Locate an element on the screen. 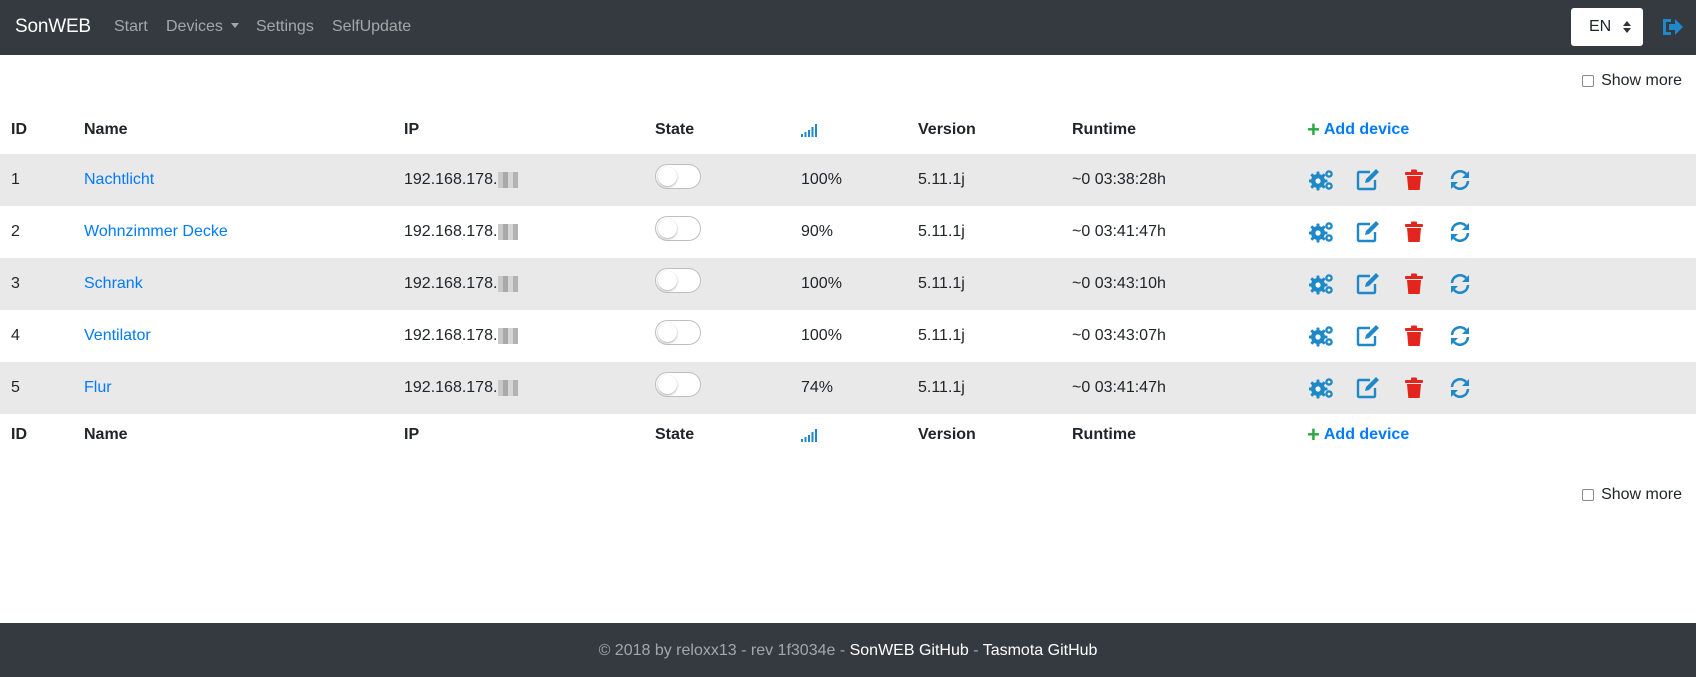 Image resolution: width=1696 pixels, height=677 pixels. device-name-link: Nachtlicht is located at coordinates (119, 180).